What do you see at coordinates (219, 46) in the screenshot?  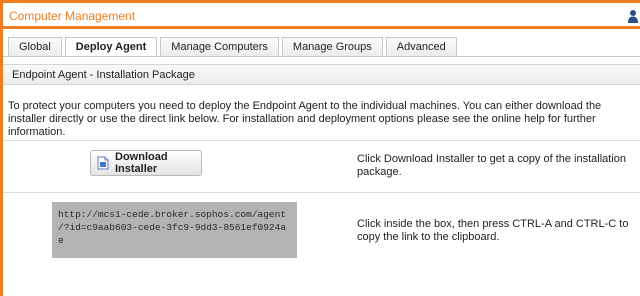 I see `tab-manage-computers: Manage Computers` at bounding box center [219, 46].